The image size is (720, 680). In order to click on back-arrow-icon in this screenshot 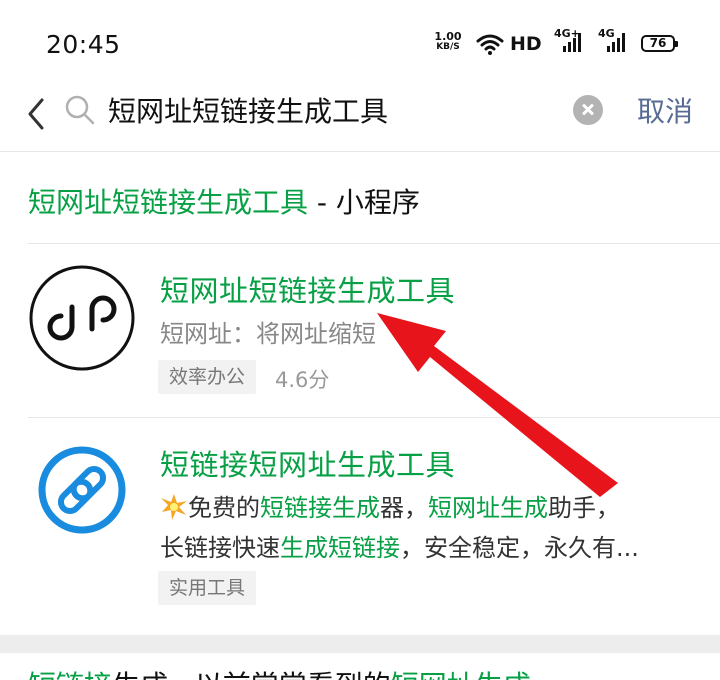, I will do `click(37, 112)`.